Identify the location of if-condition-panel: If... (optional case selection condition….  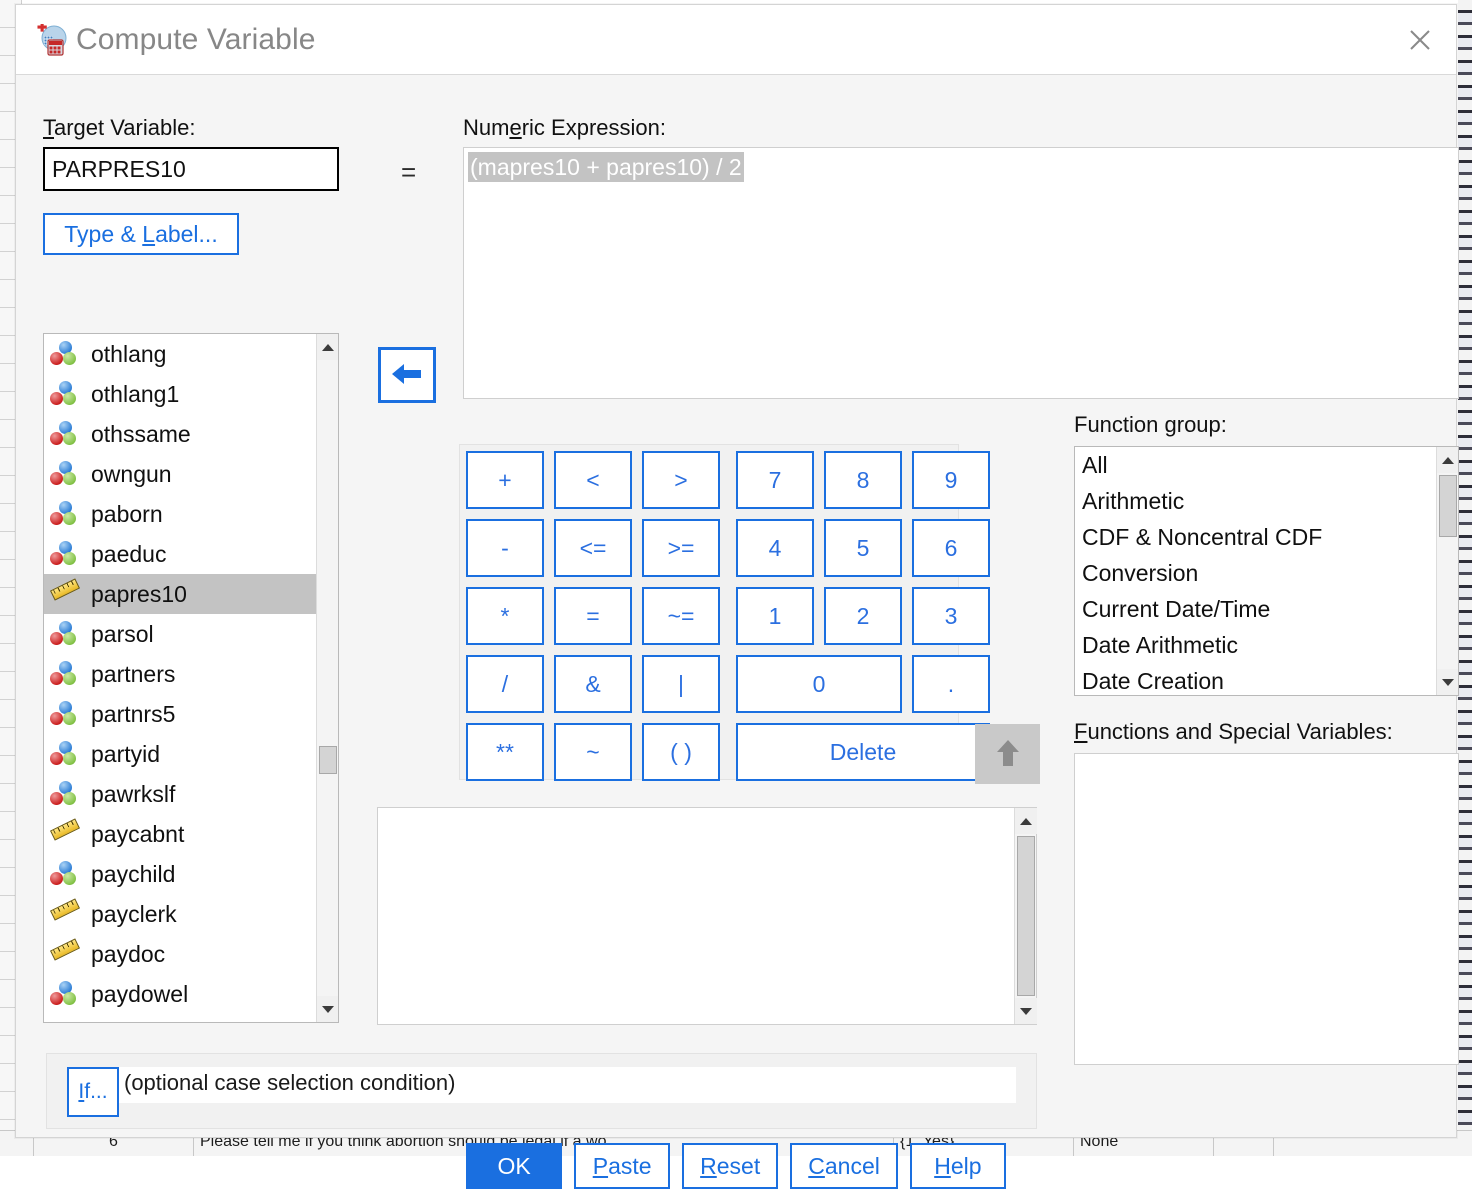
(541, 1091).